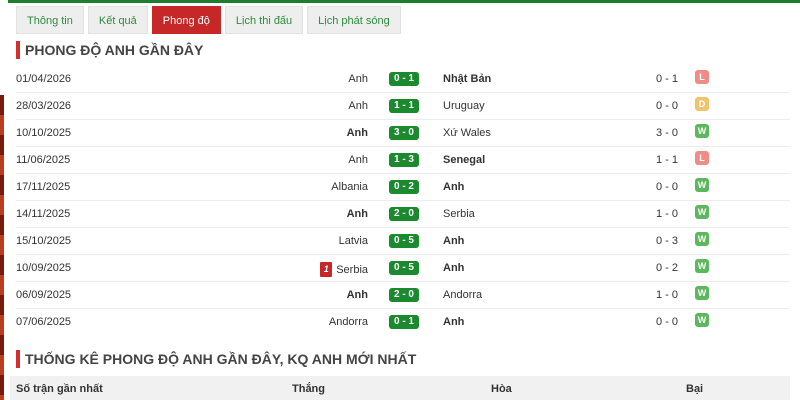  I want to click on score-badge: 1 - 1, so click(404, 106).